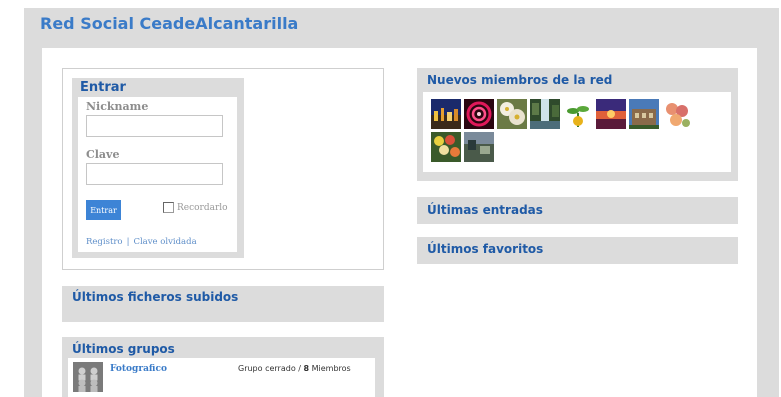 This screenshot has width=781, height=397. What do you see at coordinates (154, 126) in the screenshot?
I see `nickname-input` at bounding box center [154, 126].